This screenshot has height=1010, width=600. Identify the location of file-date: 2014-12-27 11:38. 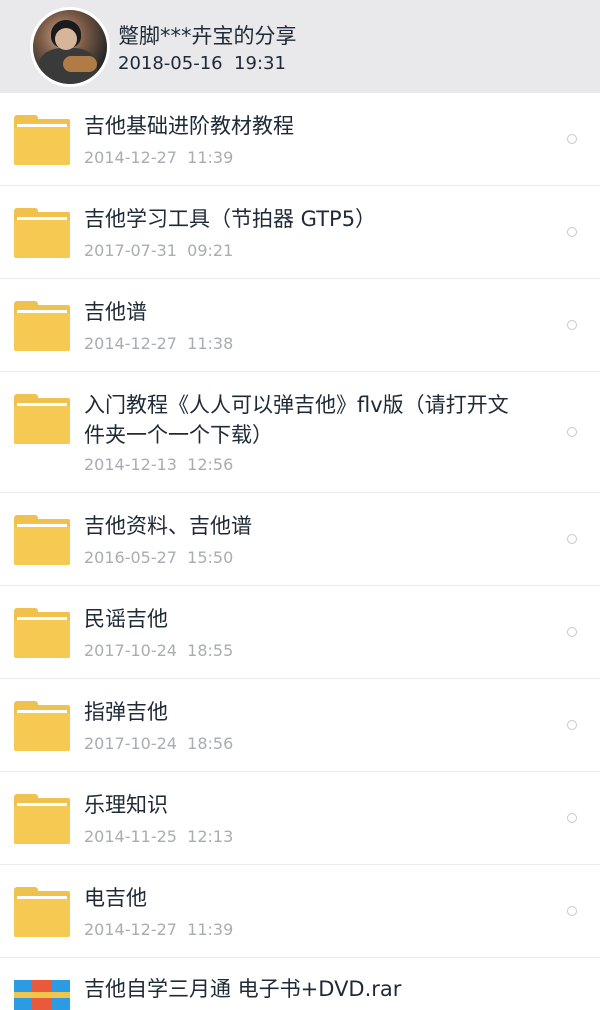
(159, 343).